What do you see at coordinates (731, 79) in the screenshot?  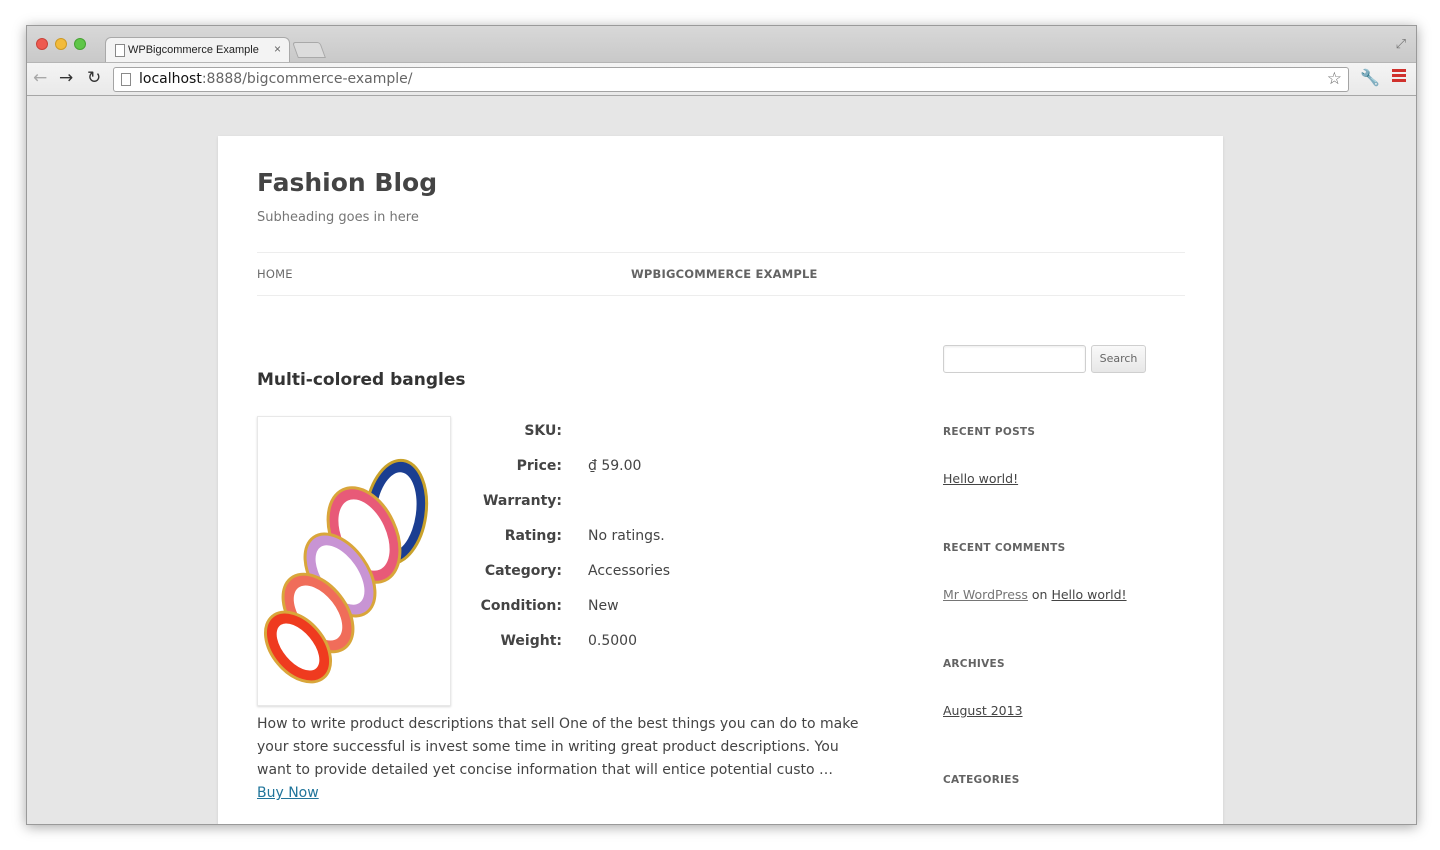 I see `address-bar: localhost:8888/bigcommerce-example/ ☆` at bounding box center [731, 79].